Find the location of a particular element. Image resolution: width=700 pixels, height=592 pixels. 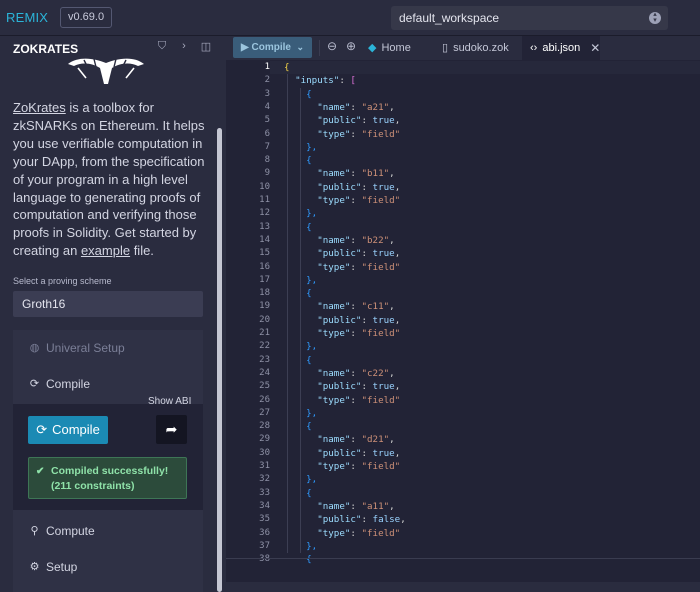

step-compute-label: Compute is located at coordinates (70, 531).